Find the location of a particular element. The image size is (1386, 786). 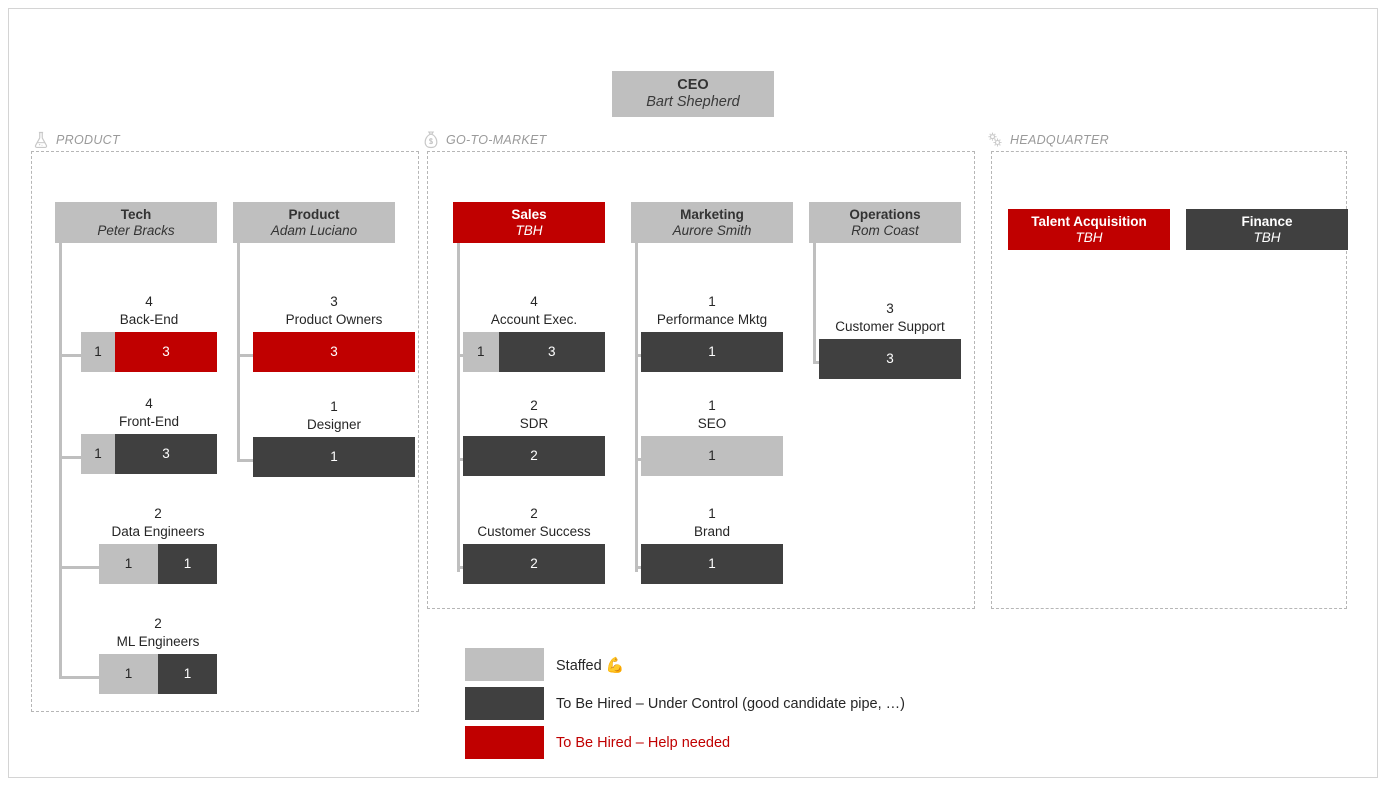

money-bag-icon is located at coordinates (431, 140).